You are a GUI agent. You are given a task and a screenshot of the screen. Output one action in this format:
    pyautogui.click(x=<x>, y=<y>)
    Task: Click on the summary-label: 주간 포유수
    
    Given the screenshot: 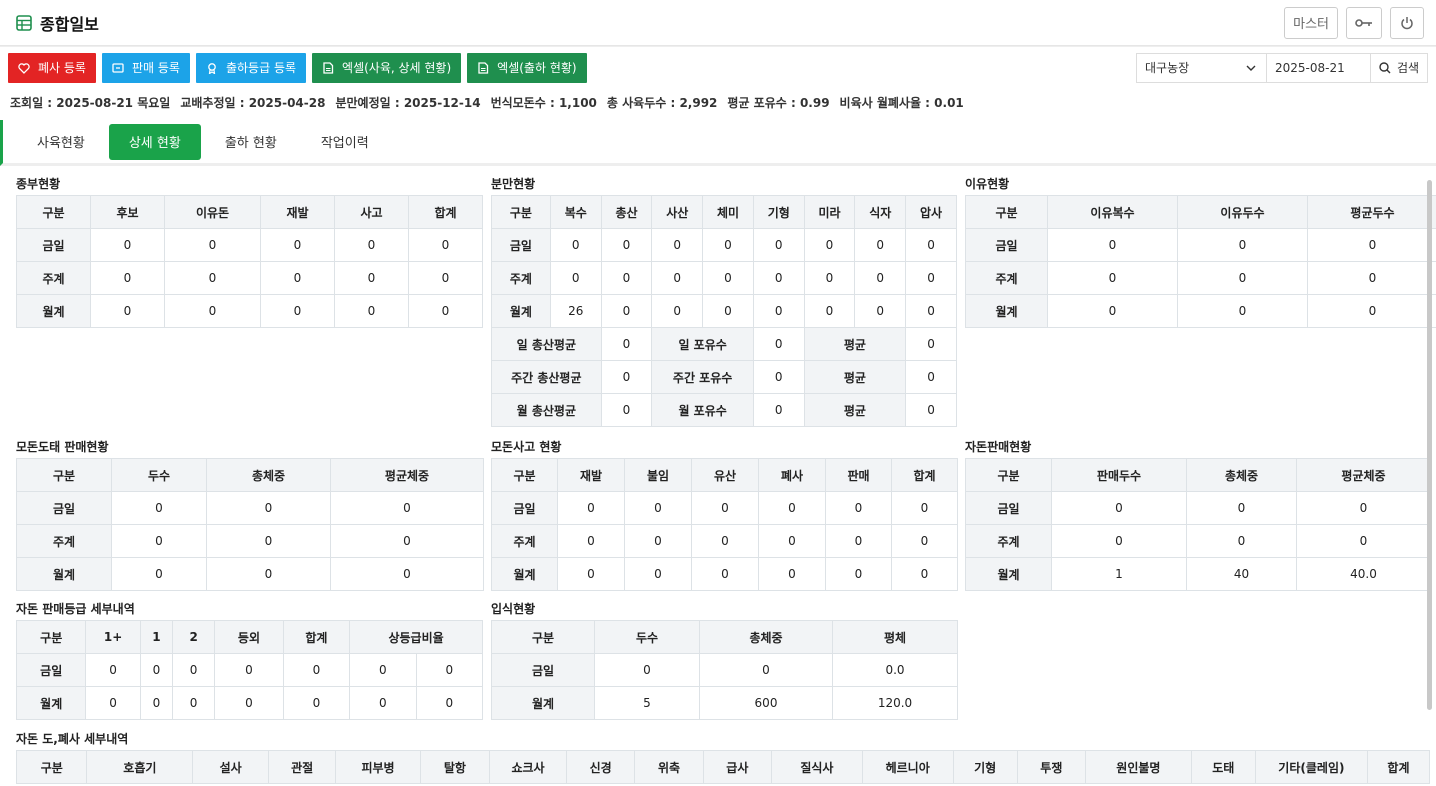 What is the action you would take?
    pyautogui.click(x=702, y=377)
    